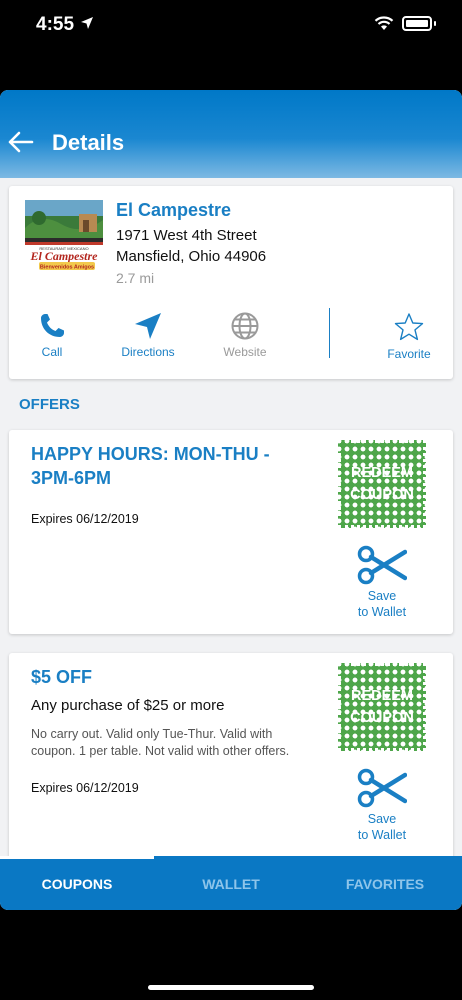 This screenshot has height=1000, width=462. I want to click on favorite-label: Favorite, so click(409, 354).